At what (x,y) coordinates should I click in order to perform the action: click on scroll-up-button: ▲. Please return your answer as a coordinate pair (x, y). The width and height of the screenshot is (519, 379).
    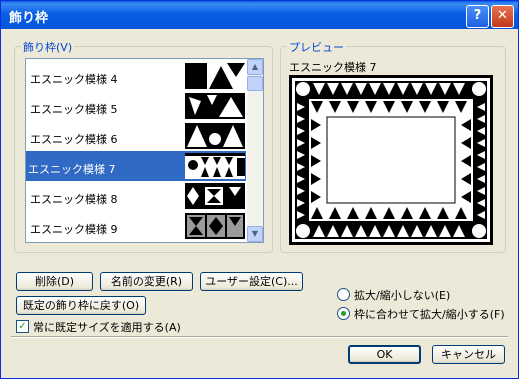
    Looking at the image, I should click on (255, 67).